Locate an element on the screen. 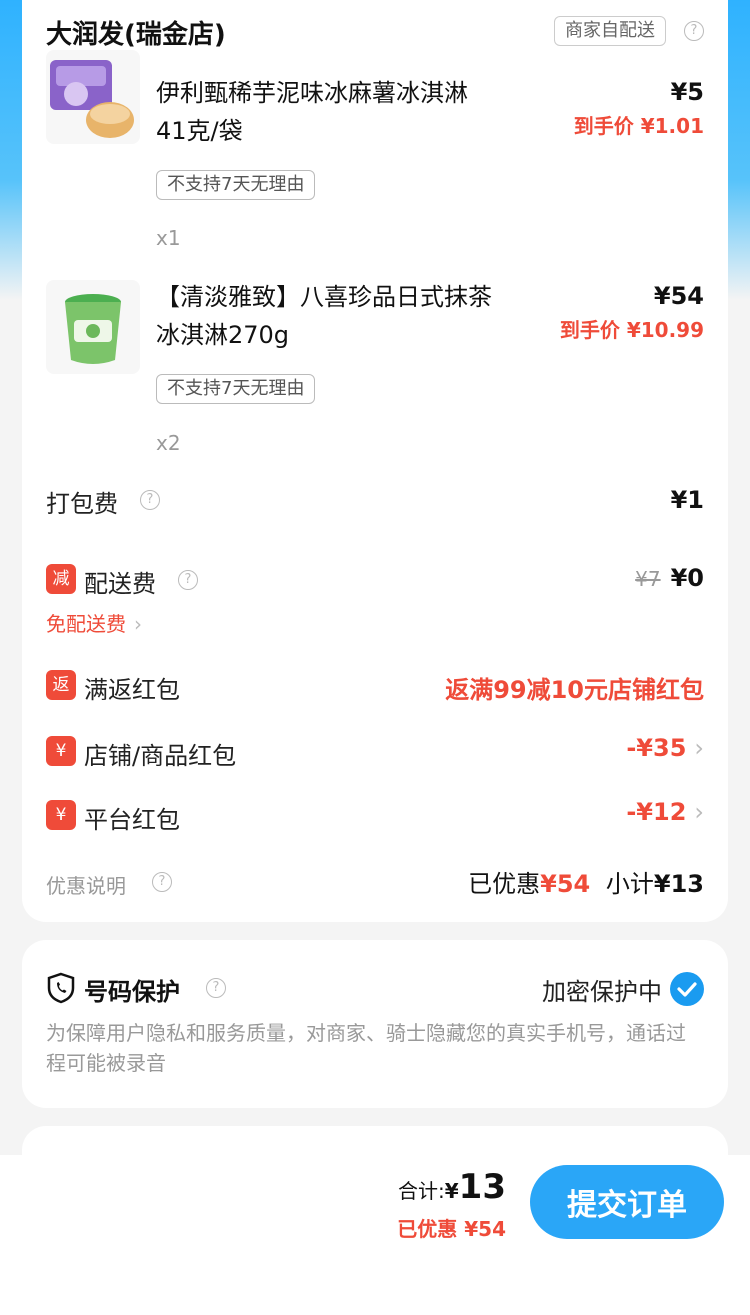 This screenshot has height=1315, width=750. delivery-fee-label: 配送费 is located at coordinates (120, 584).